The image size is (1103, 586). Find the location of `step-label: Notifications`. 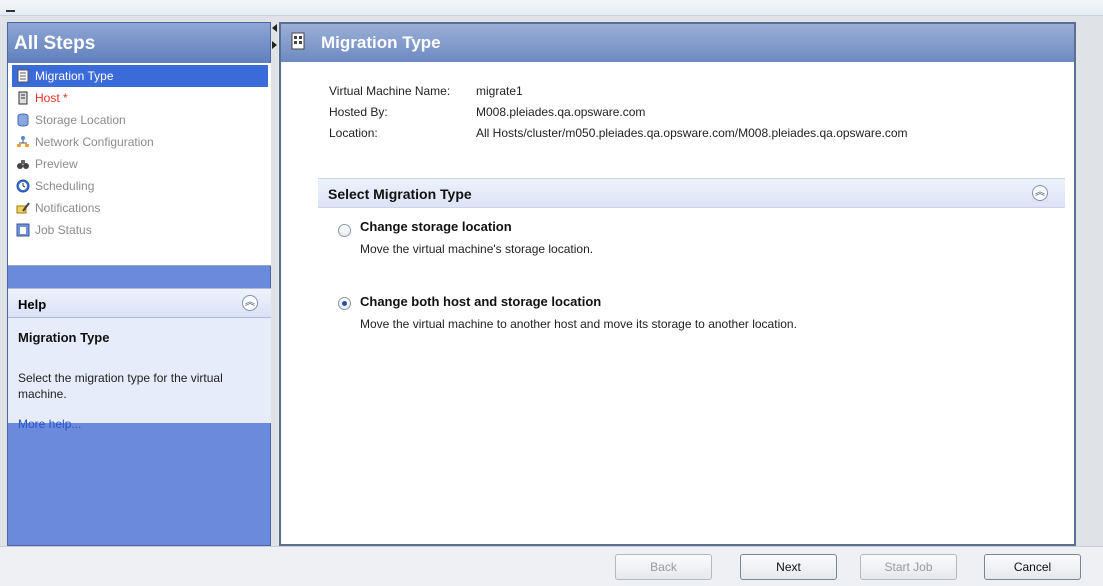

step-label: Notifications is located at coordinates (68, 208).